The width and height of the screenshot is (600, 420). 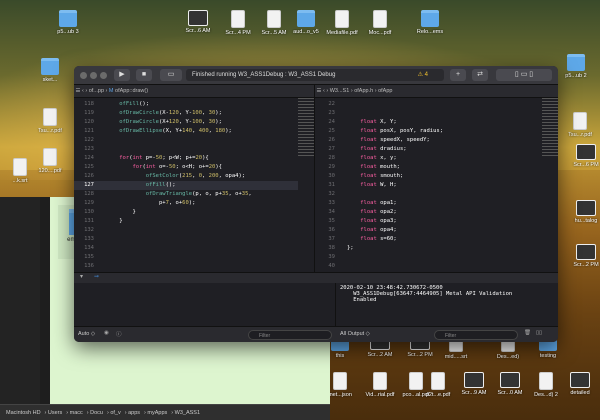 What do you see at coordinates (325, 122) in the screenshot?
I see `line-number: 24` at bounding box center [325, 122].